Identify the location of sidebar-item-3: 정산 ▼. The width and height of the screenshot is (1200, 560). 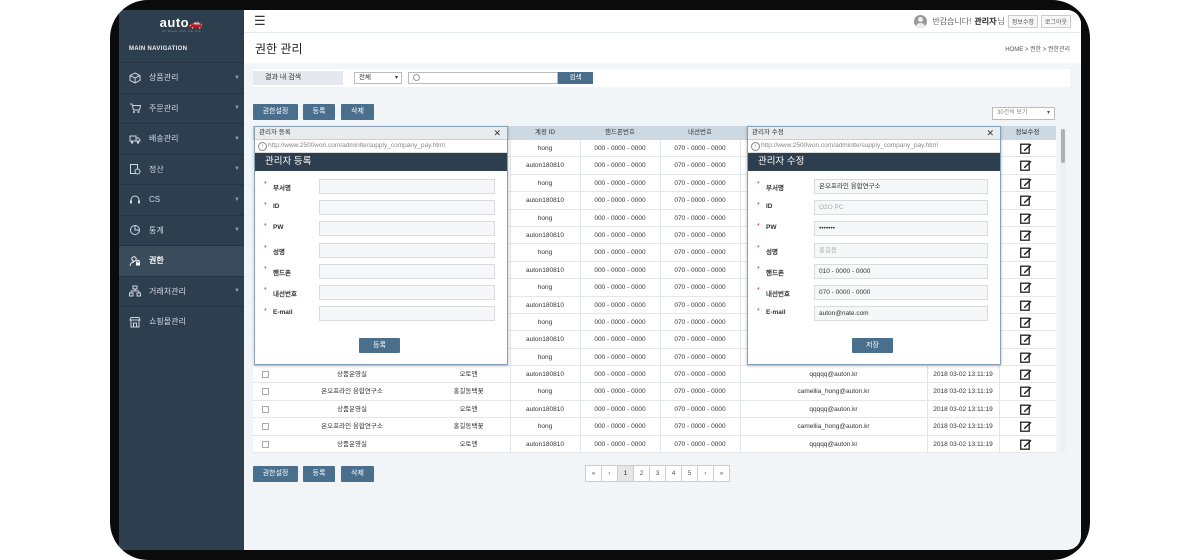
(181, 169).